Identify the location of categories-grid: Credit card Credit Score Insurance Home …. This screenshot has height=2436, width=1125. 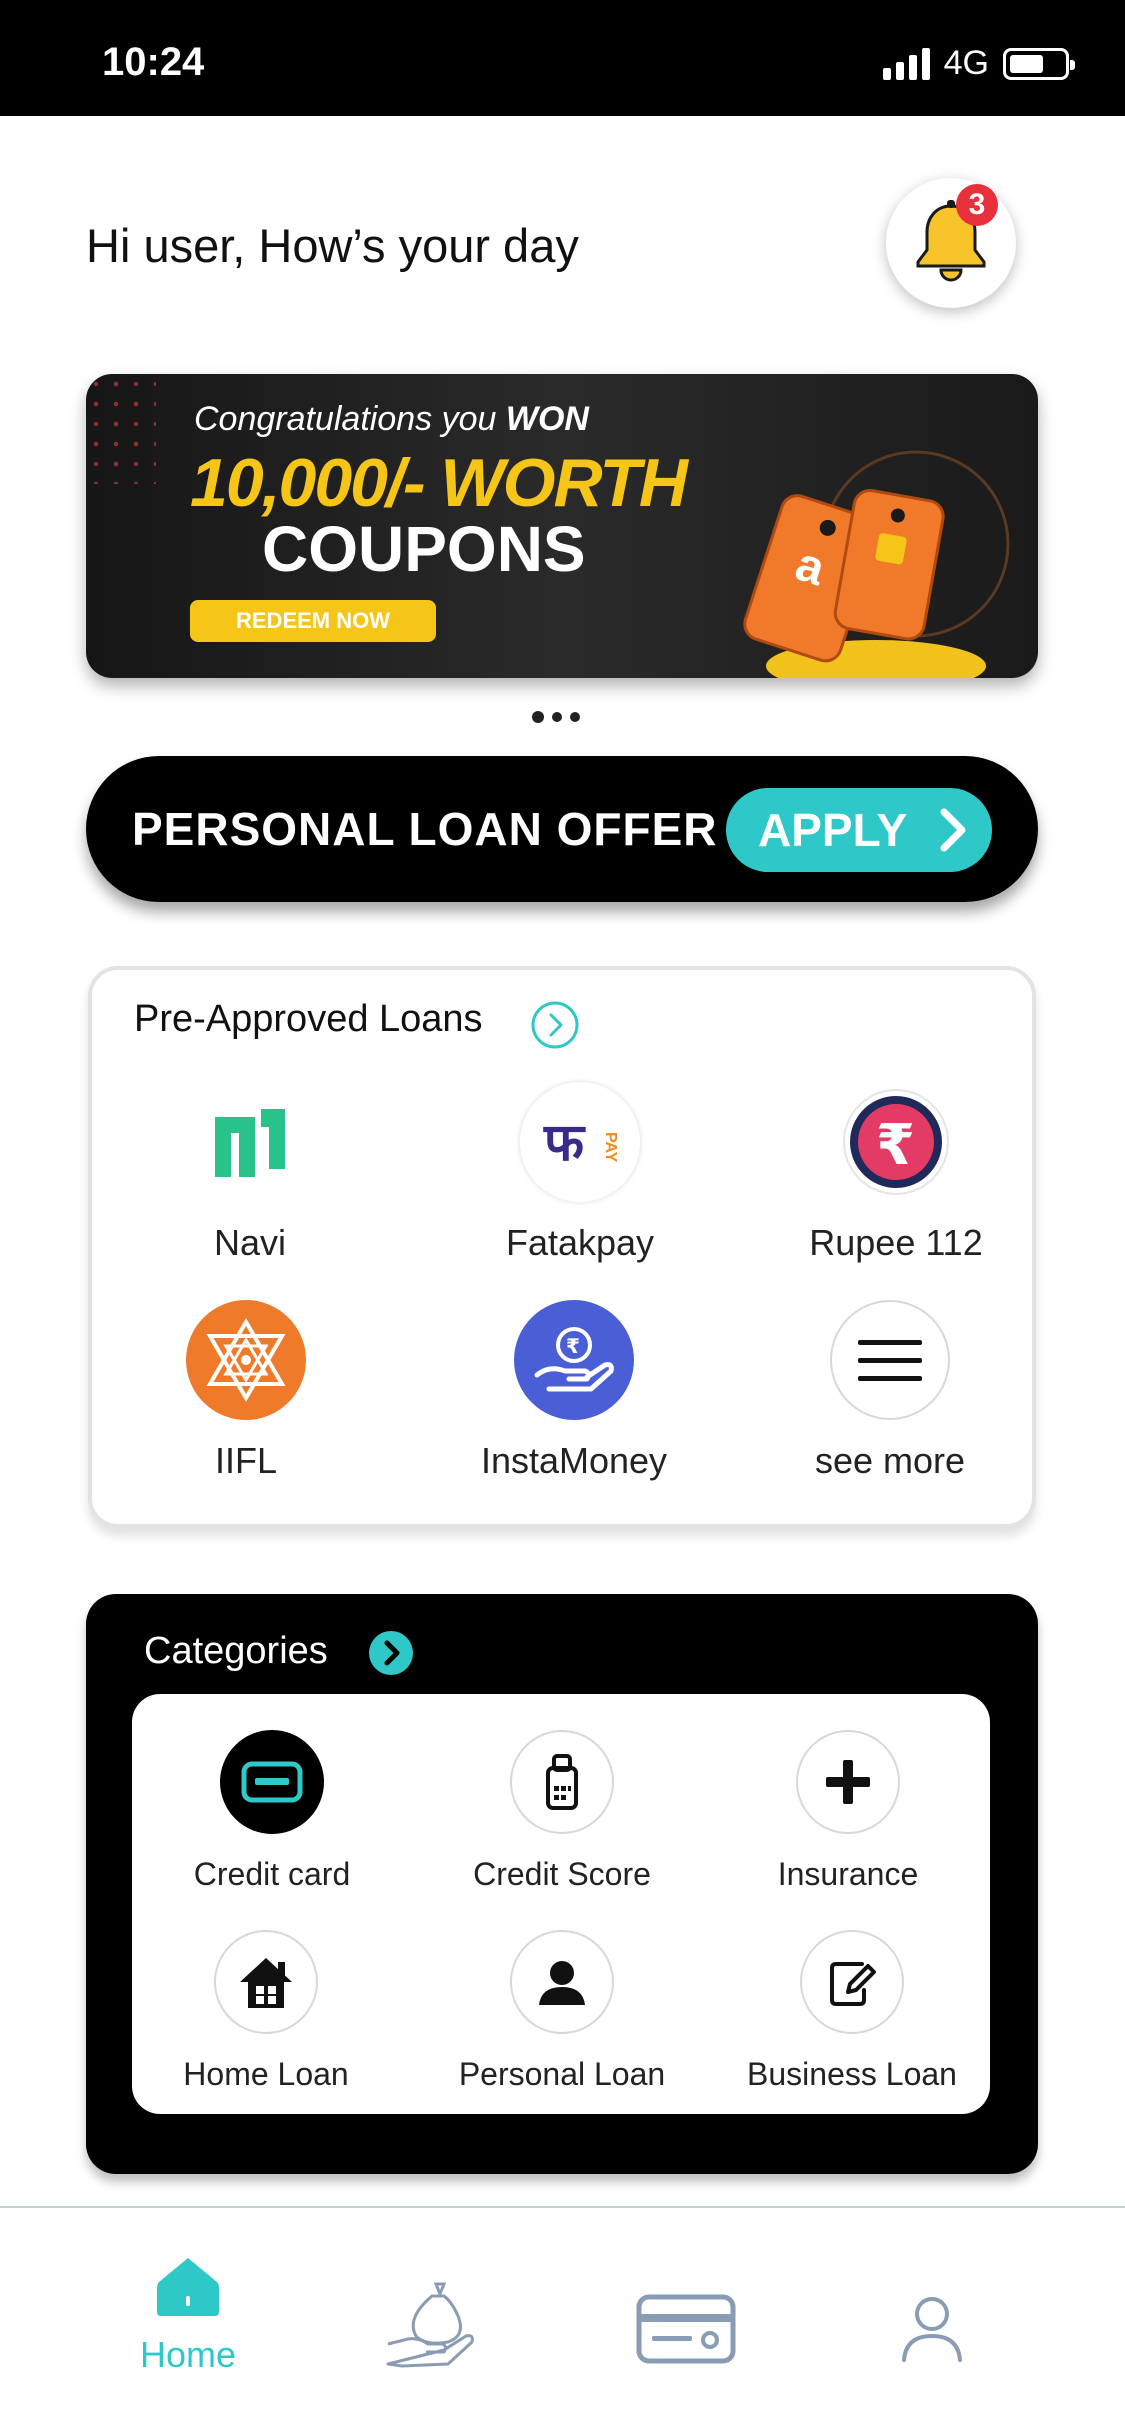
(561, 1904).